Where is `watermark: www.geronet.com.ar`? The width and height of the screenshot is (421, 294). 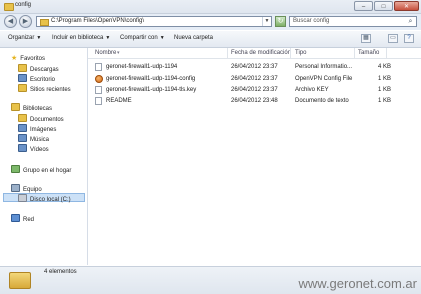 watermark: www.geronet.com.ar is located at coordinates (358, 283).